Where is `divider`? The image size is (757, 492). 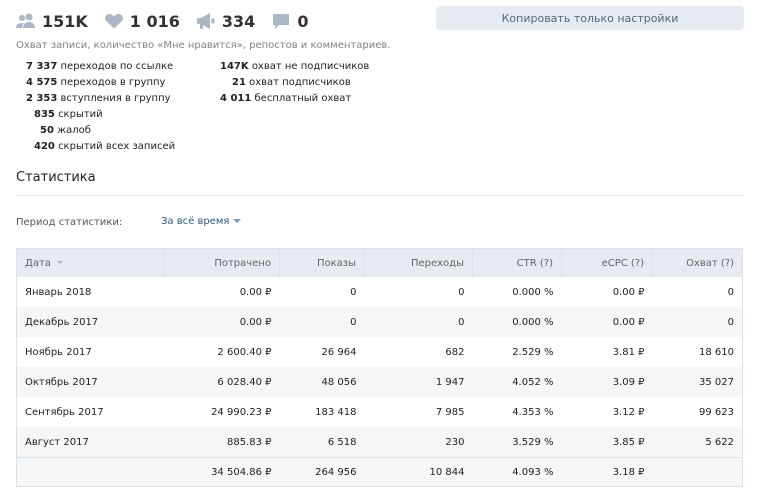
divider is located at coordinates (379, 195).